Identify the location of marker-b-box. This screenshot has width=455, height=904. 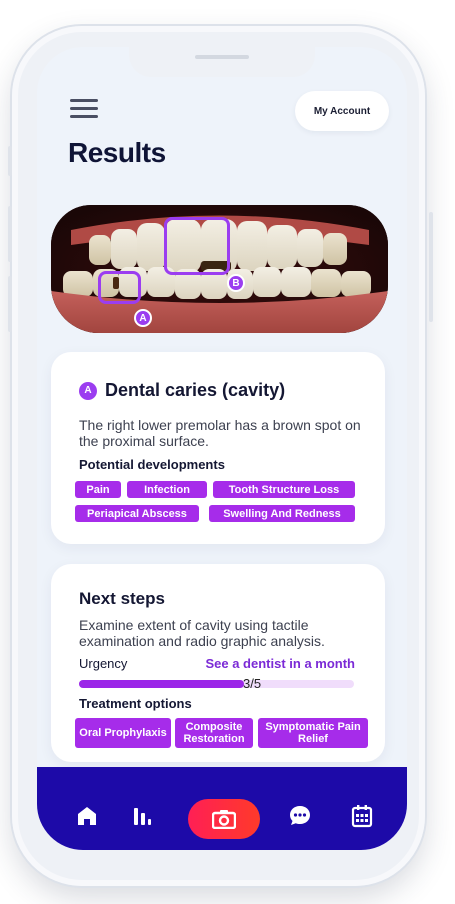
(197, 246).